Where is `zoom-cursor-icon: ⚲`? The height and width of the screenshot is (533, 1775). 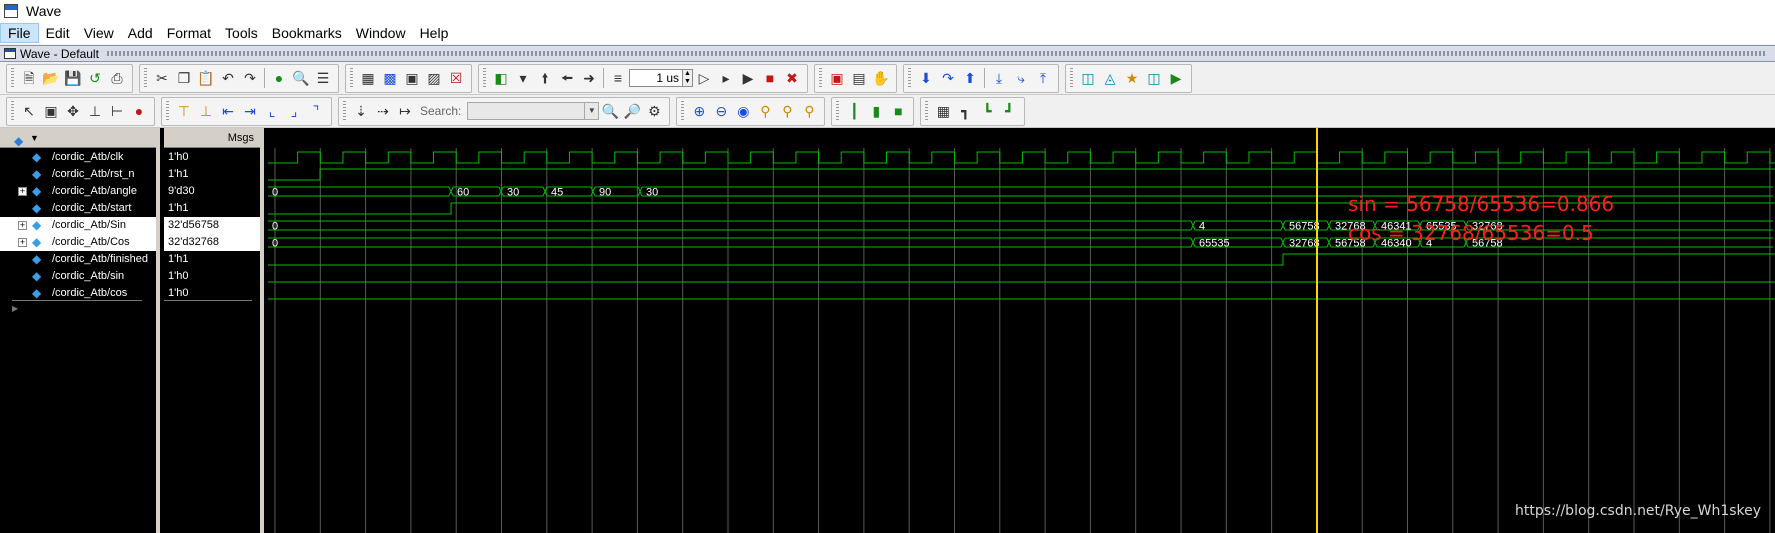
zoom-cursor-icon: ⚲ is located at coordinates (765, 111).